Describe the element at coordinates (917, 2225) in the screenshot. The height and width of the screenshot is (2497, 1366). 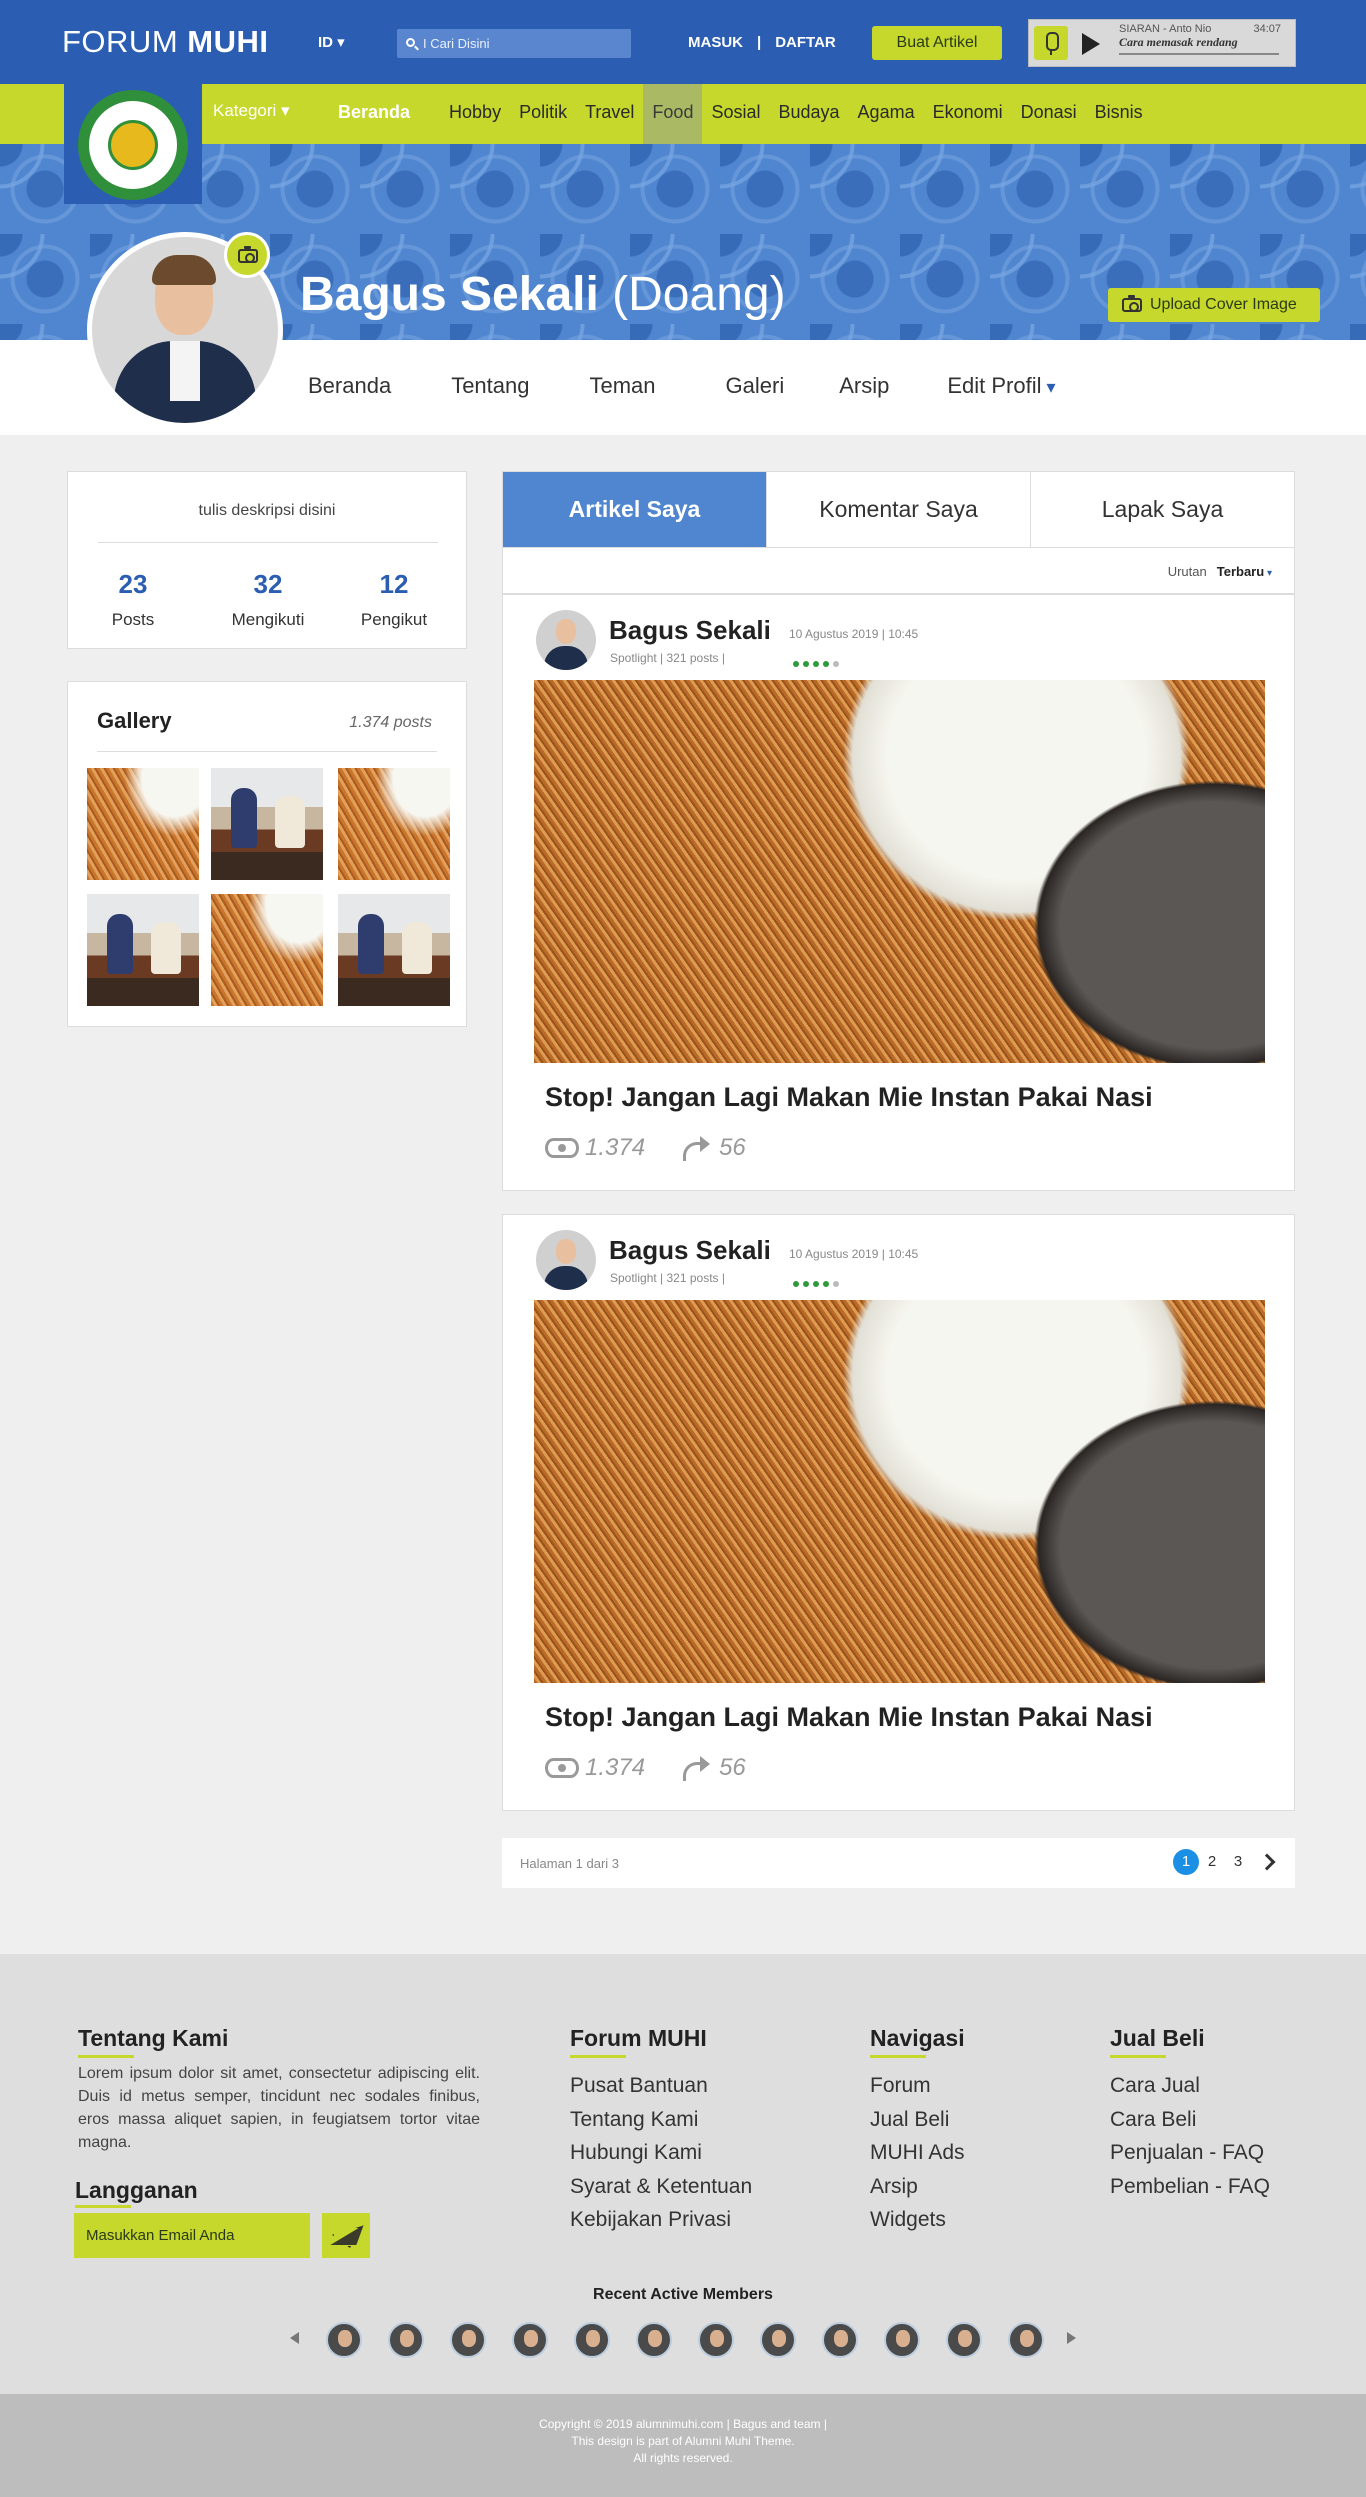
I see `footer-link: Widgets` at that location.